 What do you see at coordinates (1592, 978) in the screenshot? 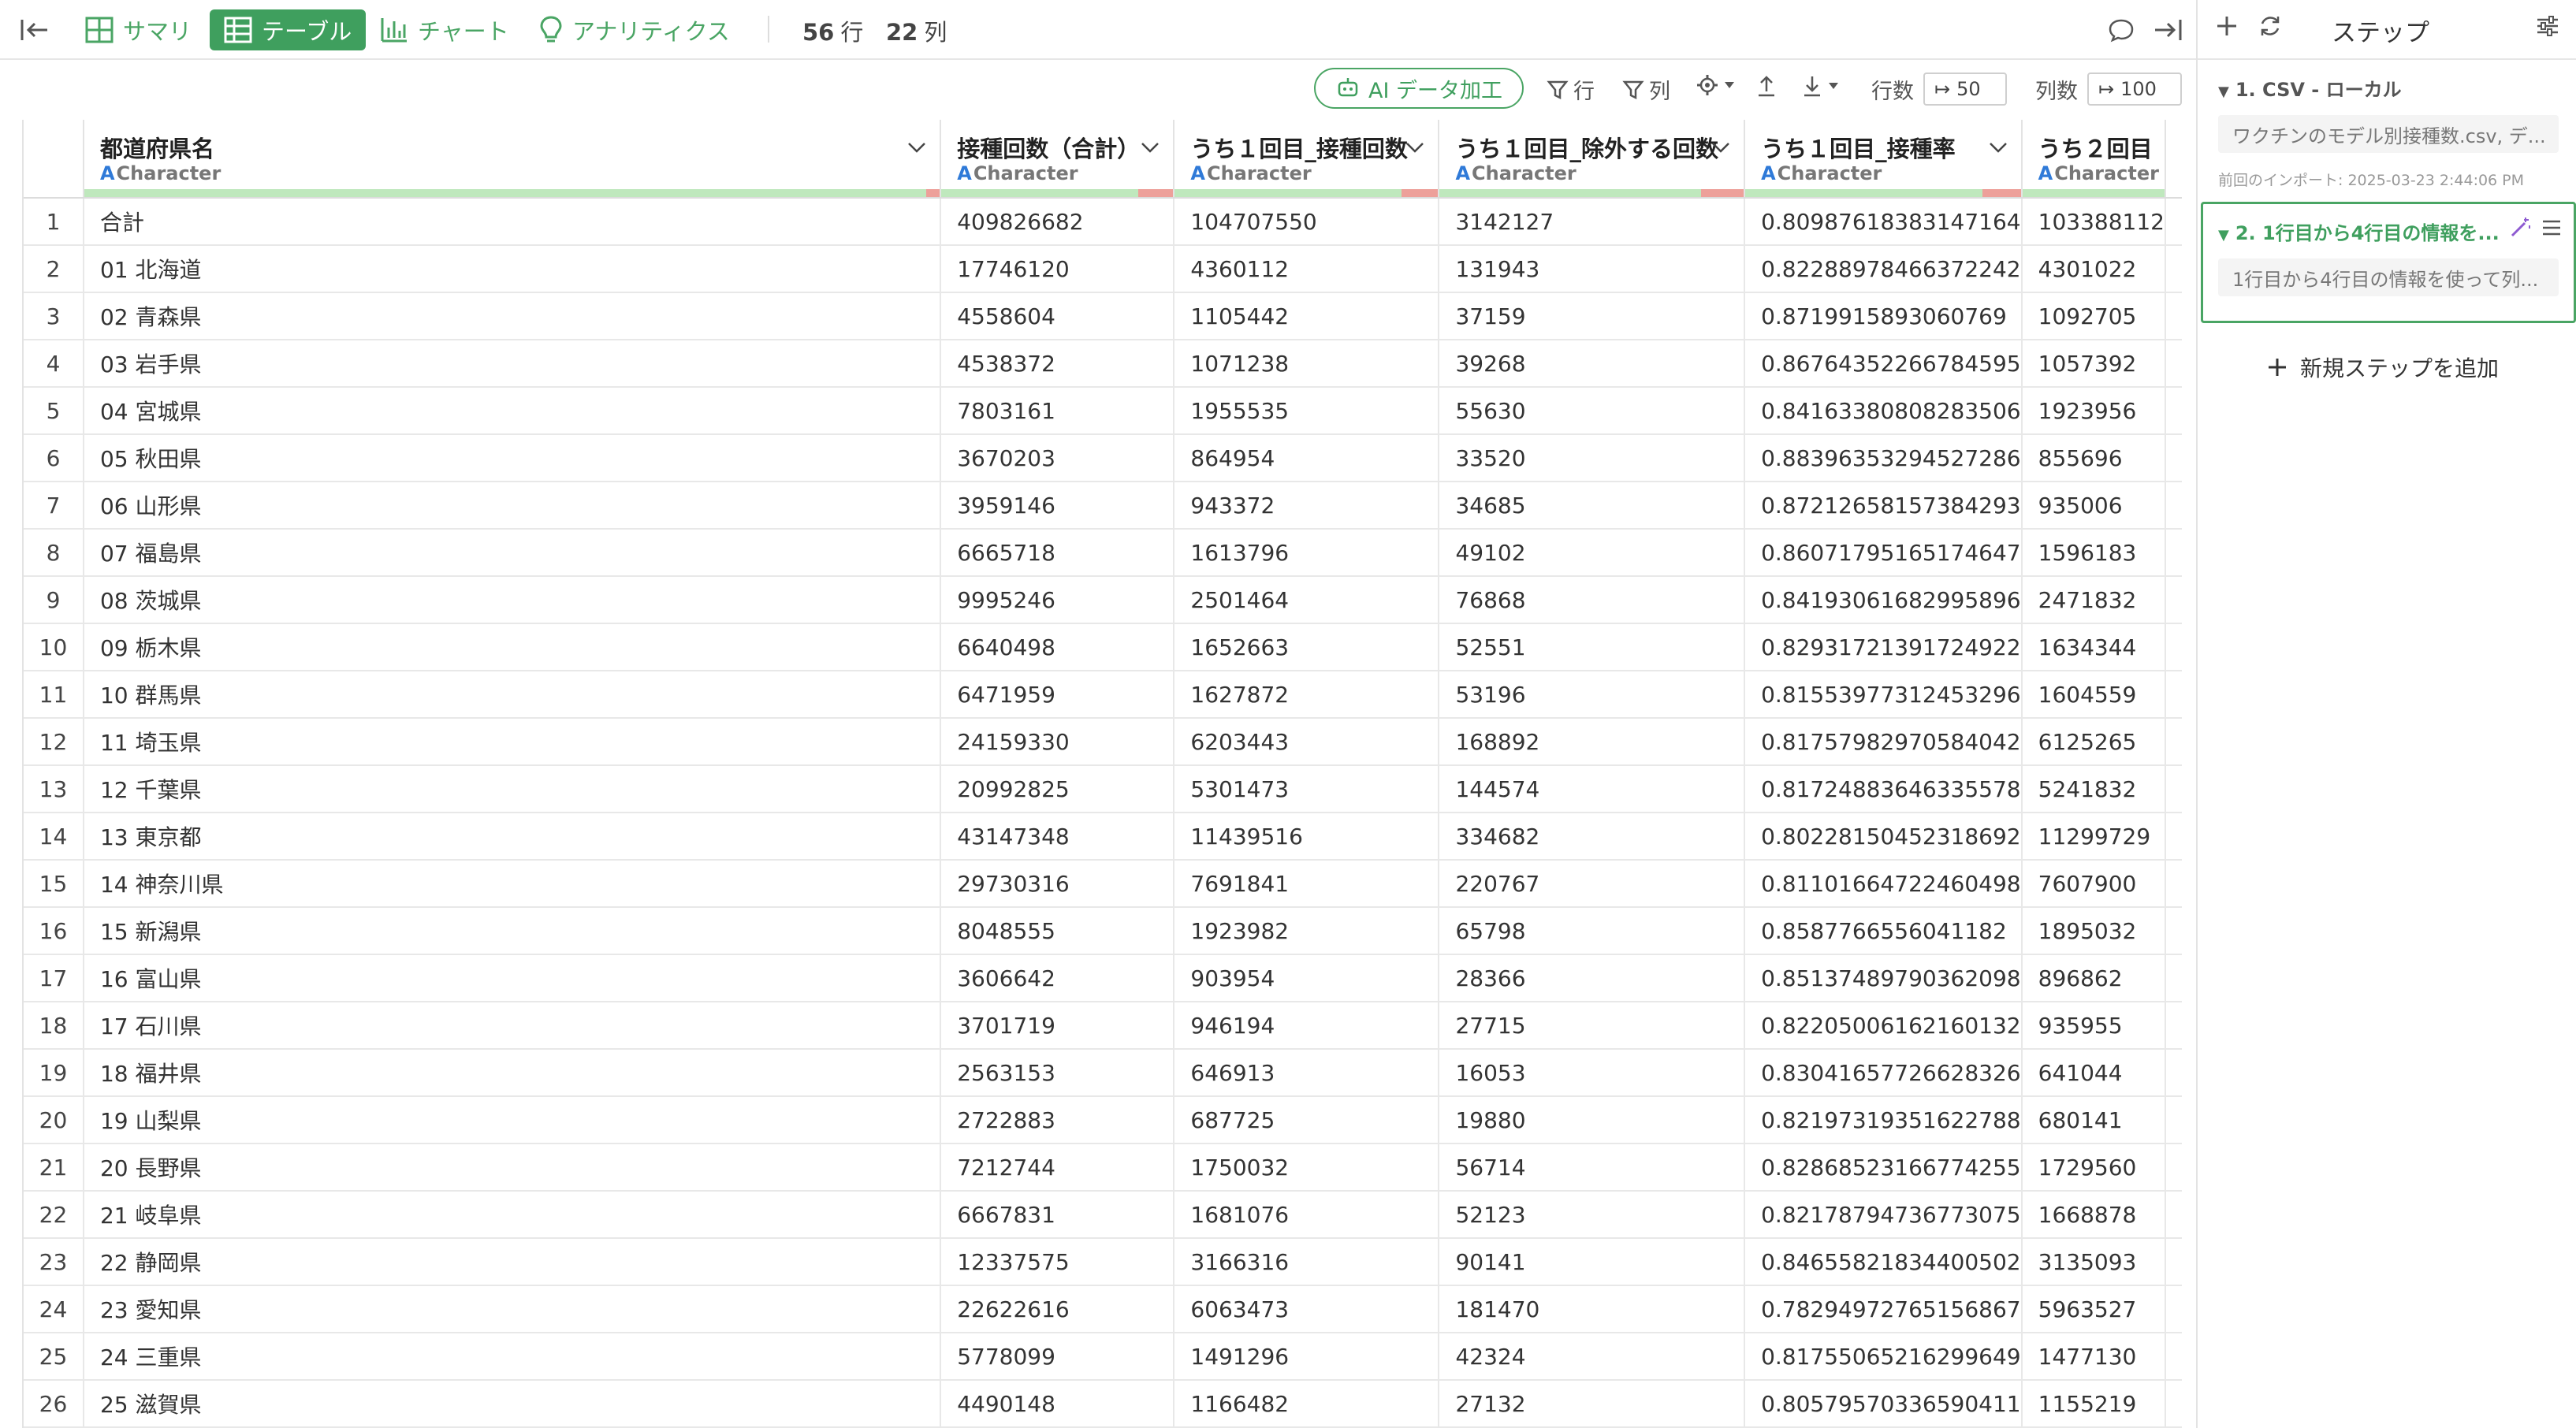
I see `table-cell: 28366` at bounding box center [1592, 978].